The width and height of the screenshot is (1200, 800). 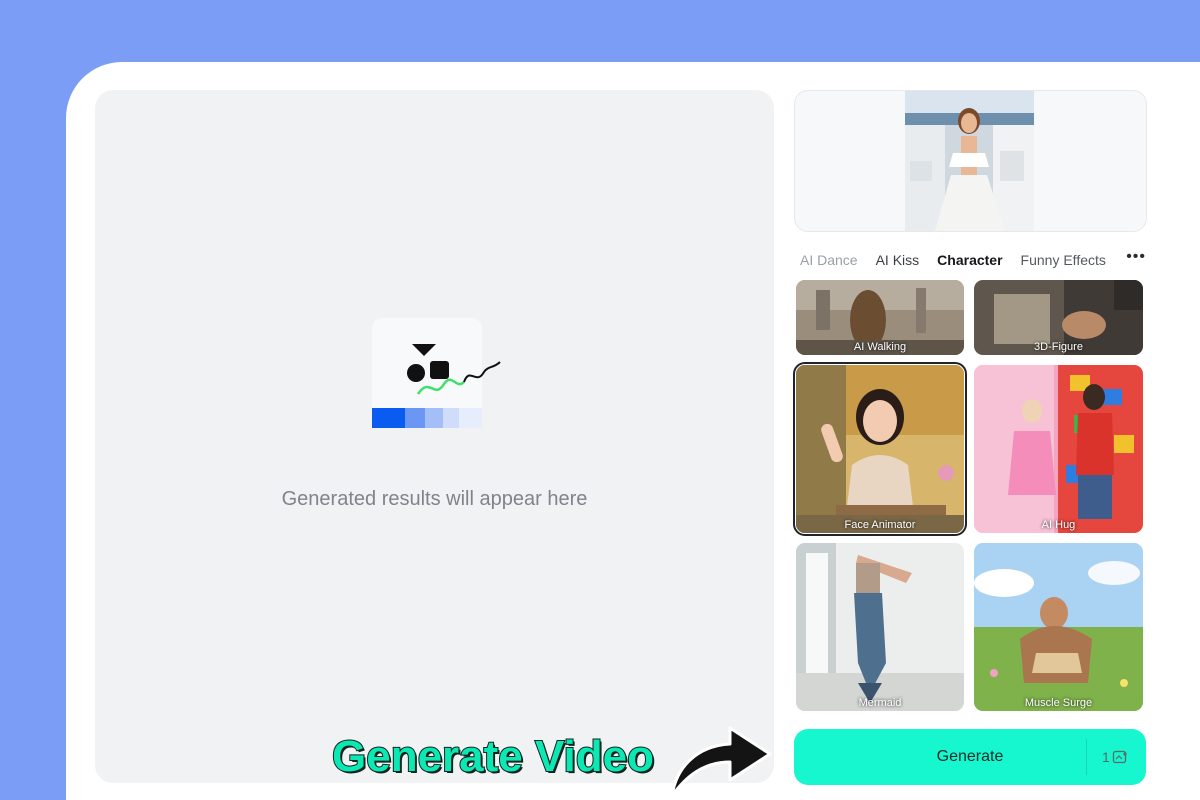 I want to click on credit-cost: 1, so click(x=1115, y=757).